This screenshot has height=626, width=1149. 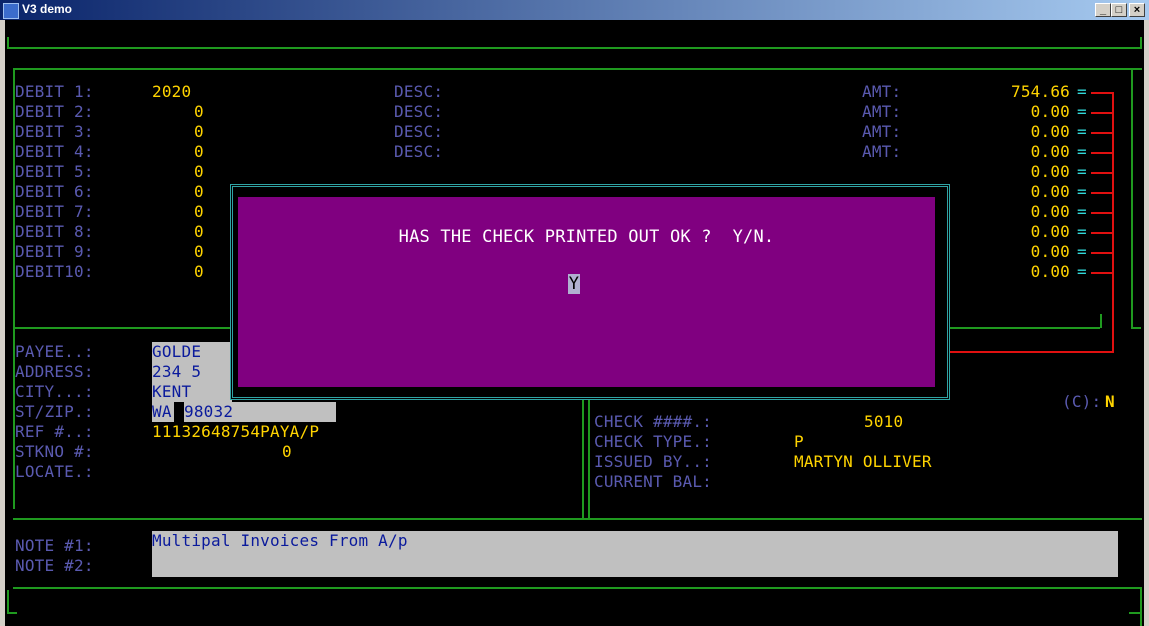 What do you see at coordinates (635, 543) in the screenshot?
I see `note1-field: Multipal Invoices From A/p` at bounding box center [635, 543].